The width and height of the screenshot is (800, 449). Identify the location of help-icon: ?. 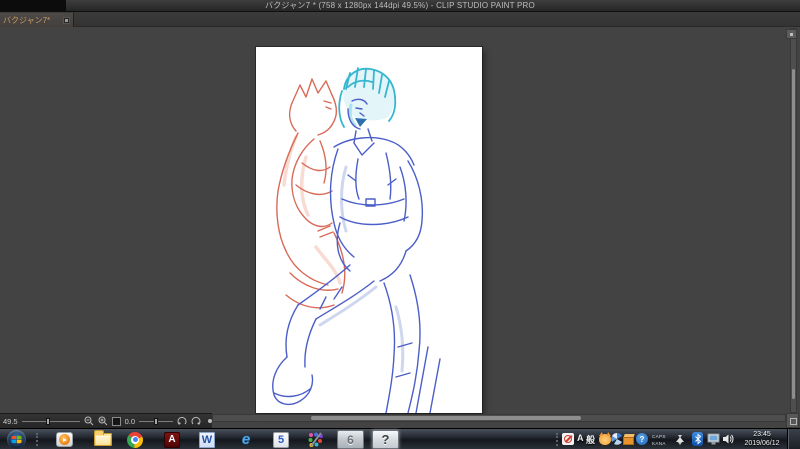
(642, 439).